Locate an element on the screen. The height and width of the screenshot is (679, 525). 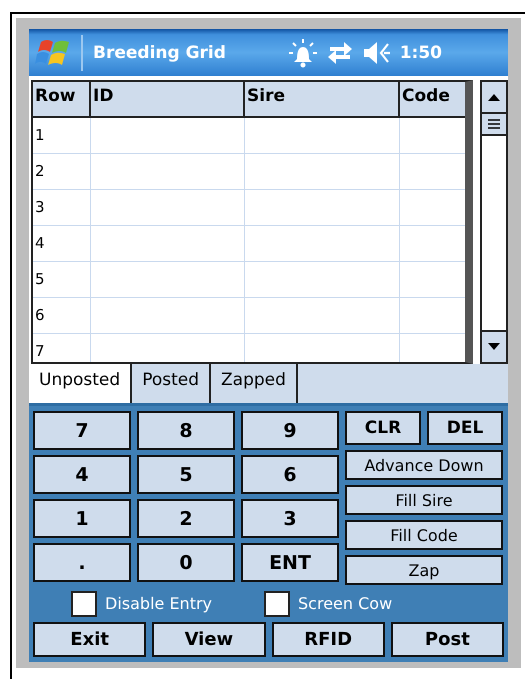
command-button: Exit is located at coordinates (89, 639).